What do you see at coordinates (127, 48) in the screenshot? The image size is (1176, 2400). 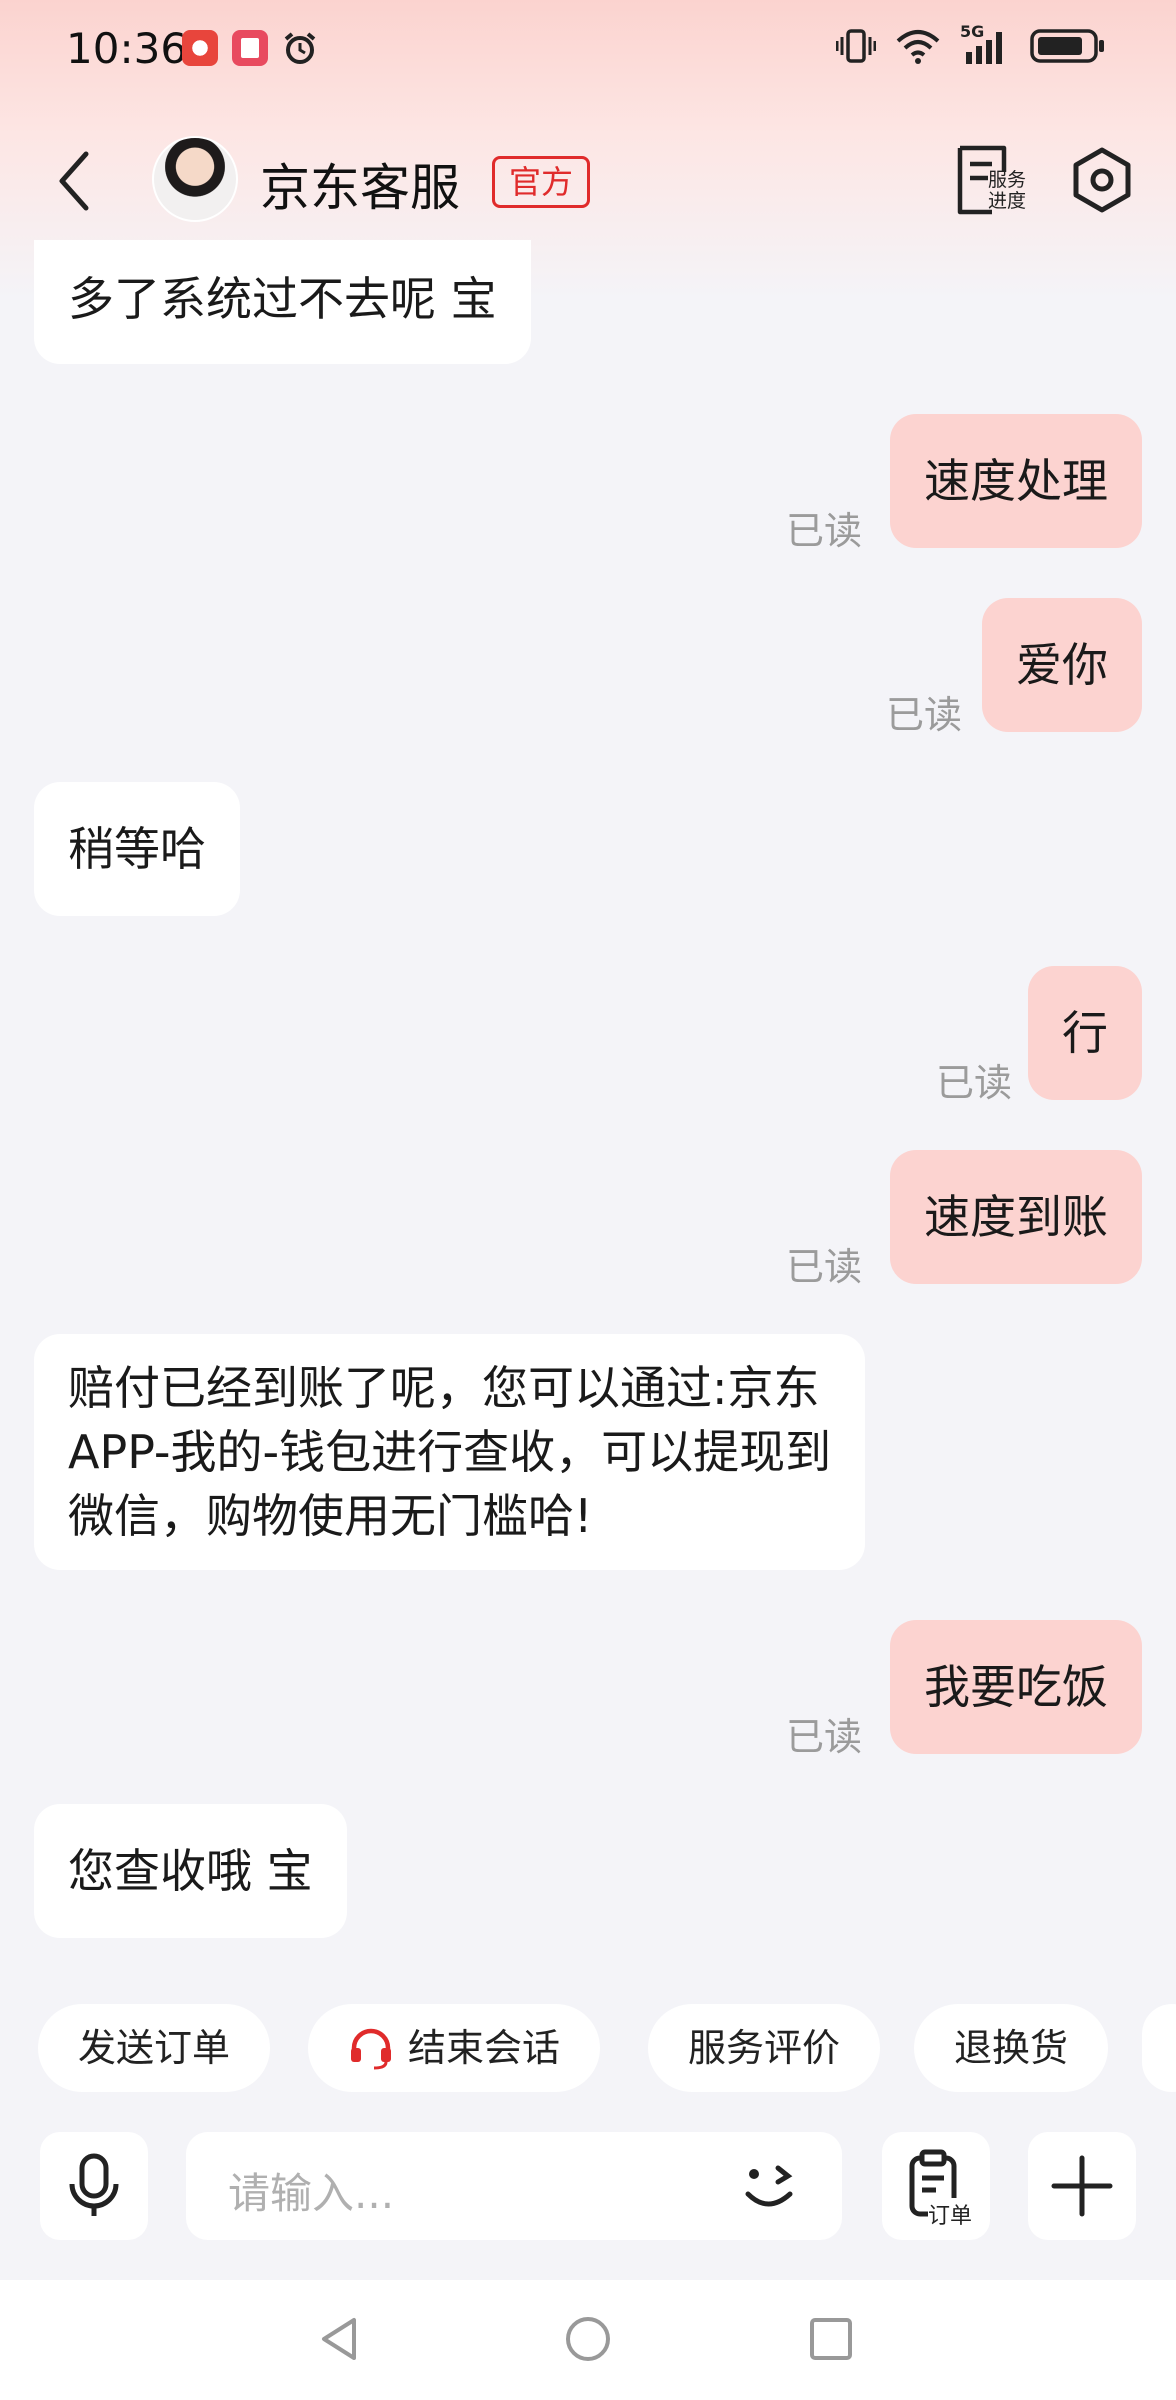 I see `status-time: 10:36` at bounding box center [127, 48].